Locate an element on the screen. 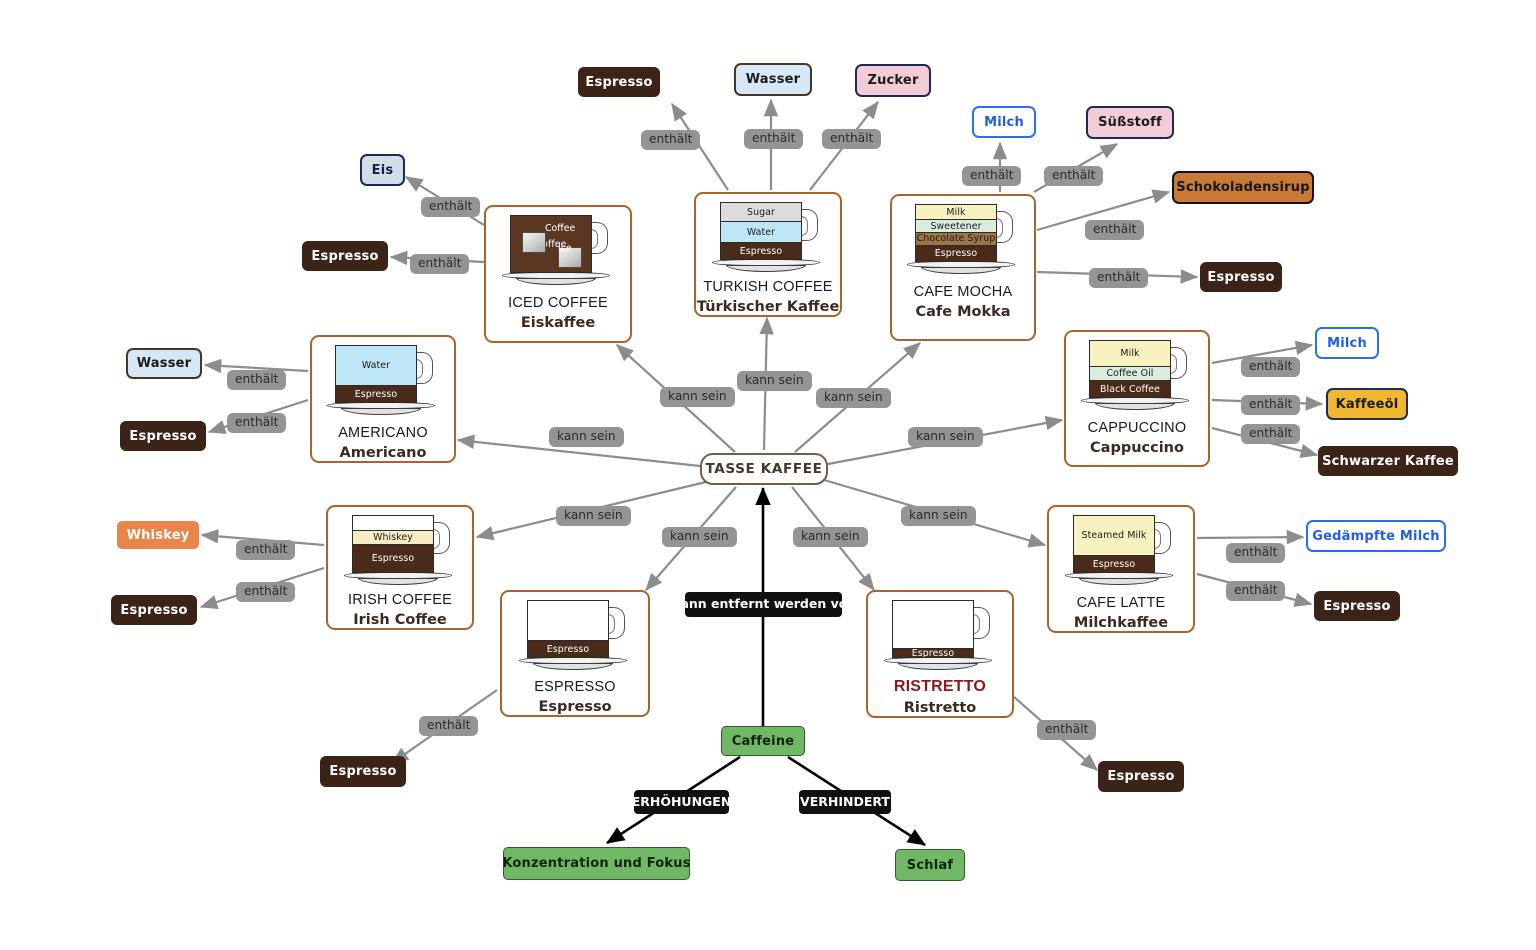 The width and height of the screenshot is (1536, 950). edge-label-kannsein-mocha: kann sein is located at coordinates (853, 398).